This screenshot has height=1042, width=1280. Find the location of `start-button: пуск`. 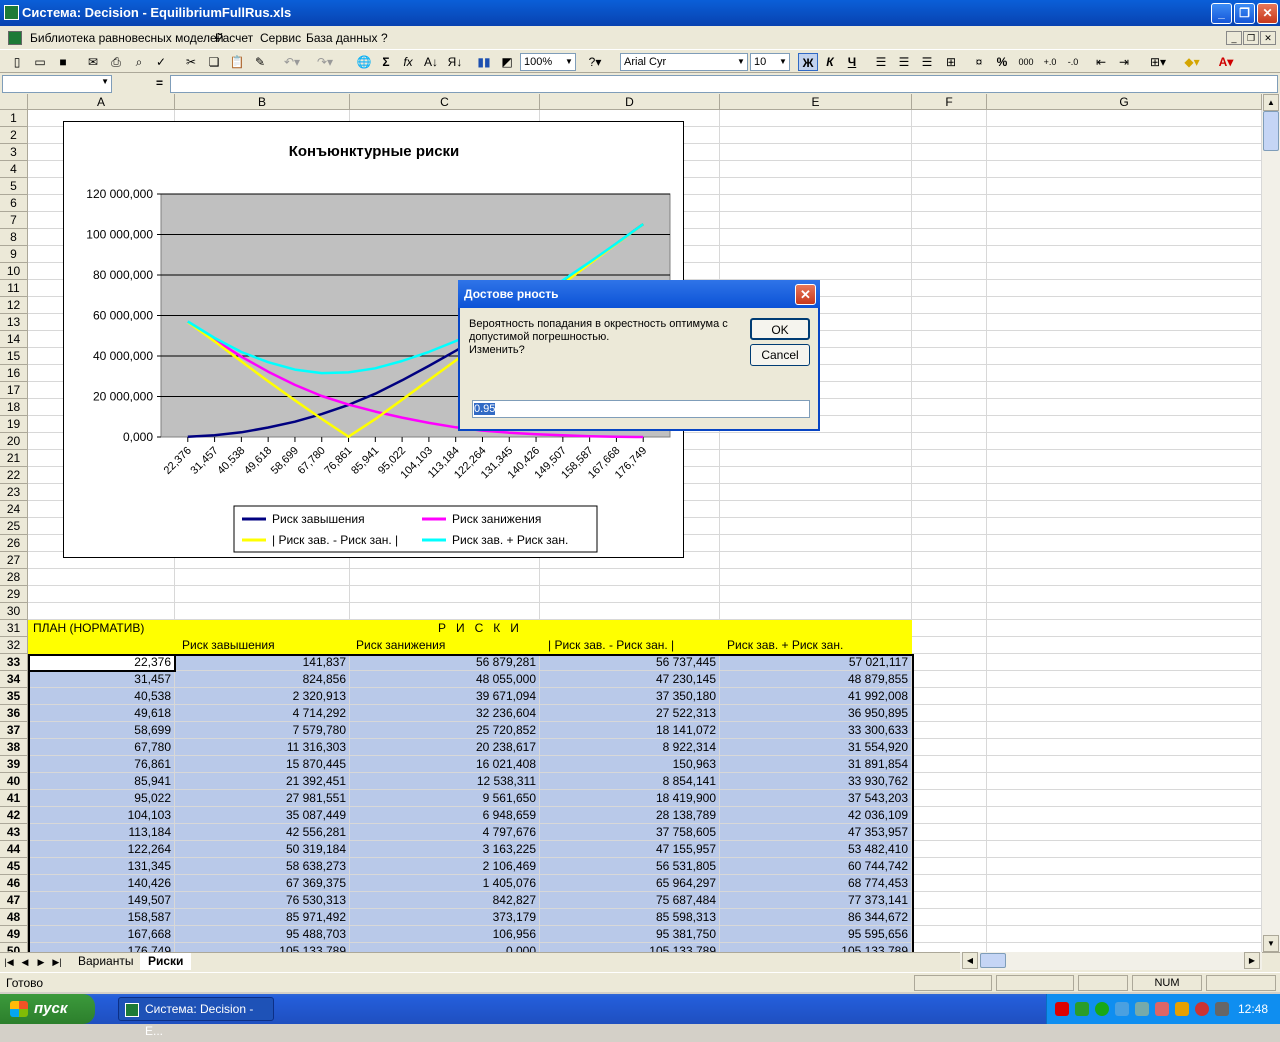

start-button: пуск is located at coordinates (47, 1009).